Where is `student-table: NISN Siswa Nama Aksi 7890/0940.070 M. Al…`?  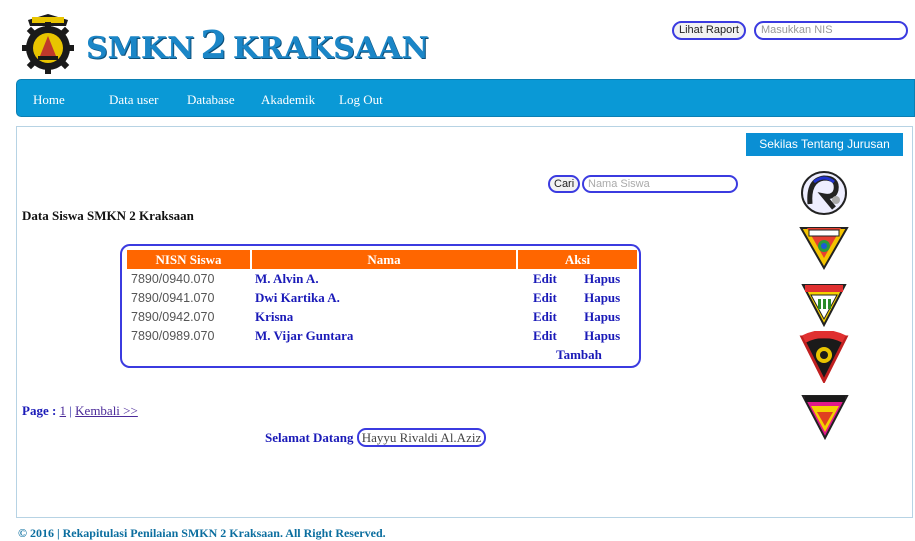 student-table: NISN Siswa Nama Aksi 7890/0940.070 M. Al… is located at coordinates (382, 307).